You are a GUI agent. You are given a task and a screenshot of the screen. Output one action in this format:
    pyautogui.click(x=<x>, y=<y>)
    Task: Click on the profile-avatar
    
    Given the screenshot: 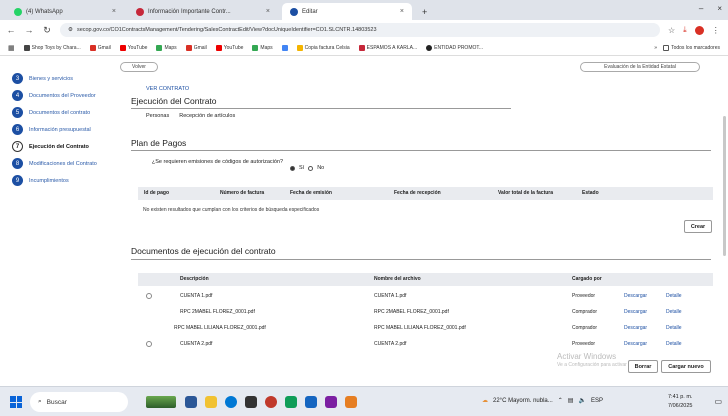 What is the action you would take?
    pyautogui.click(x=699, y=30)
    